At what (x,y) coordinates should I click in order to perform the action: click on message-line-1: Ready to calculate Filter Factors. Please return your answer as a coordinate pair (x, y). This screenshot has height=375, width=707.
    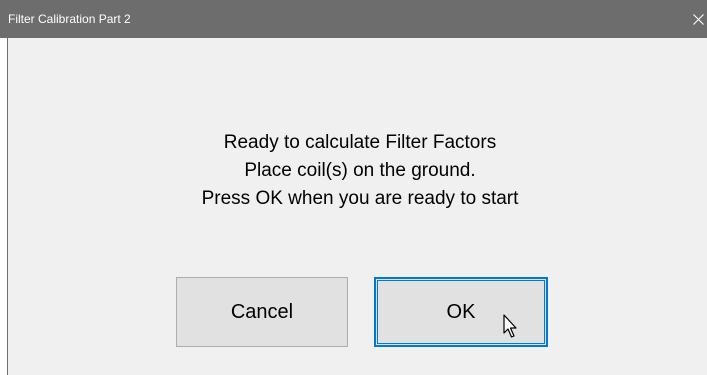
    Looking at the image, I should click on (360, 142).